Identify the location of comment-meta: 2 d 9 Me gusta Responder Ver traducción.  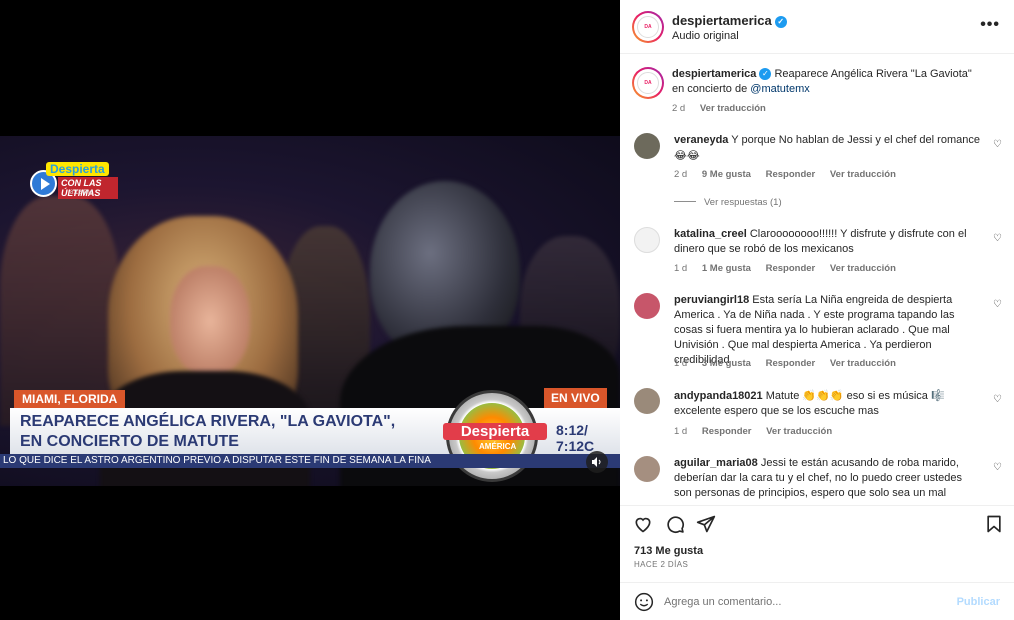
(791, 174).